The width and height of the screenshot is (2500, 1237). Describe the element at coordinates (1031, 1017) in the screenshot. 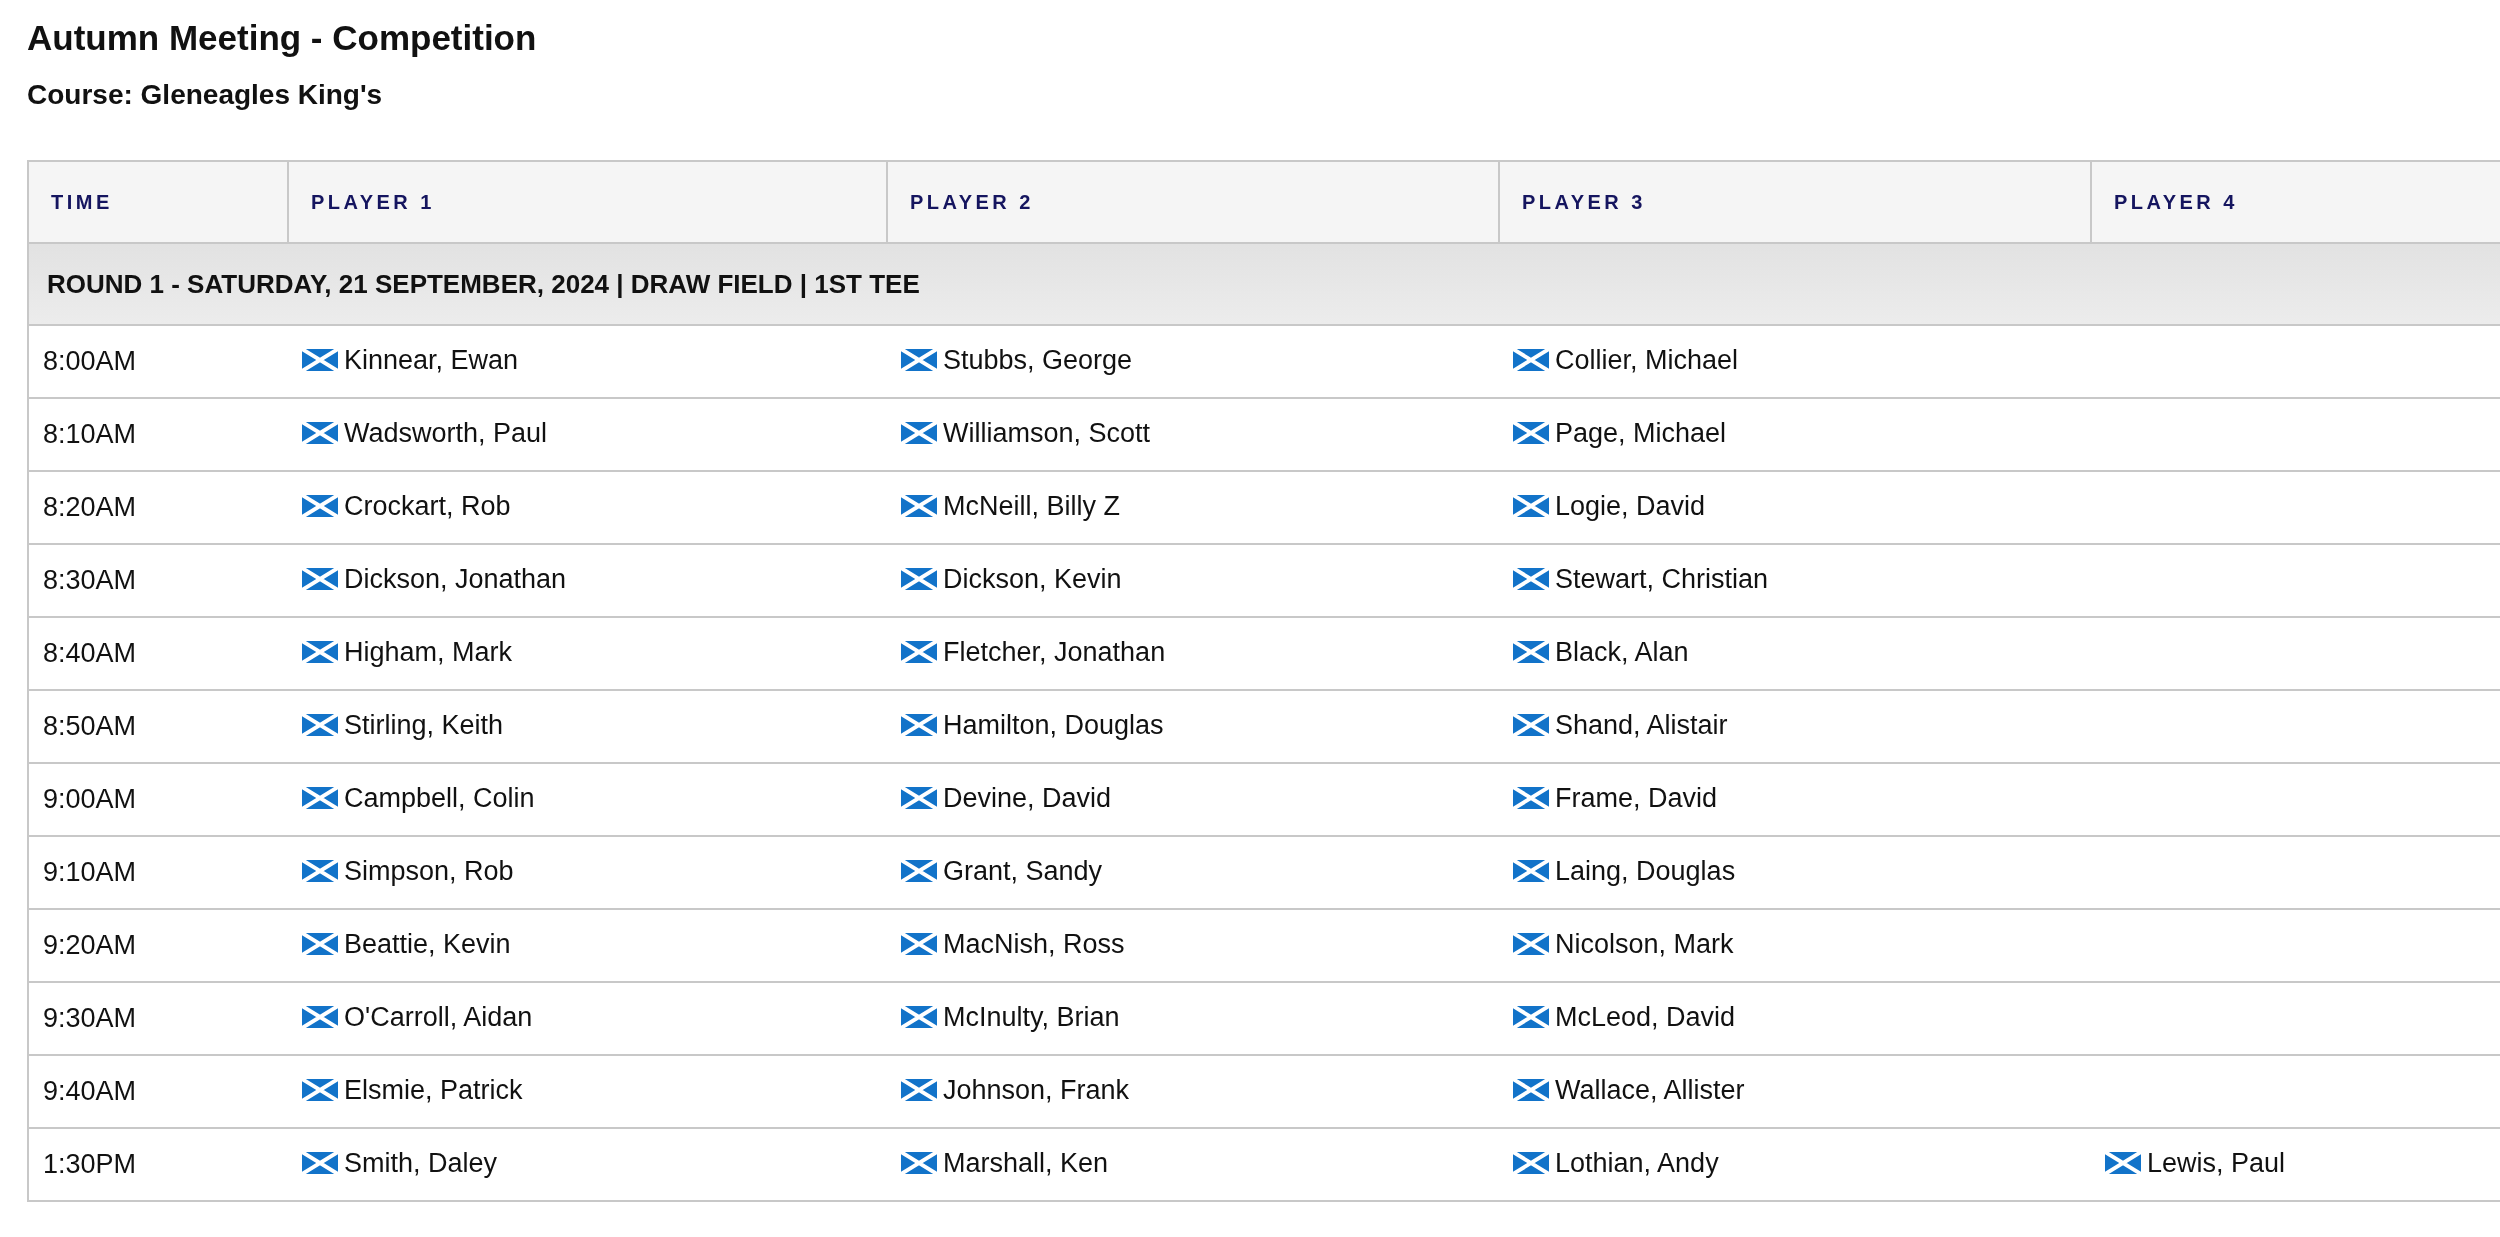

I see `player-name: McInulty, Brian` at that location.